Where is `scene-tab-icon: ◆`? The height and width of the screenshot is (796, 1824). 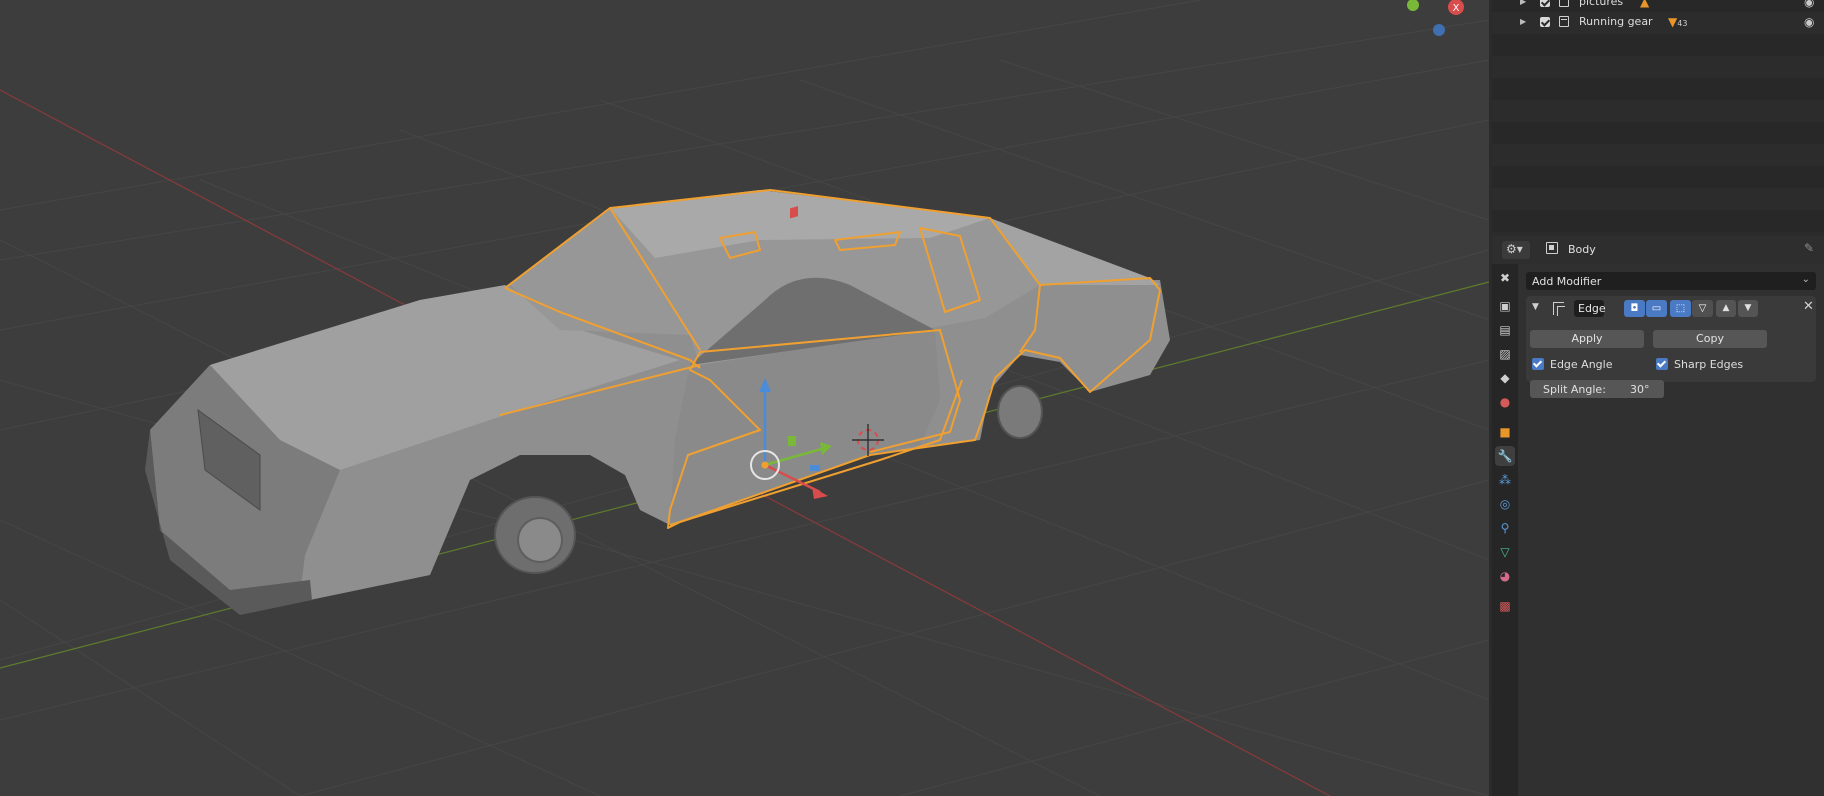
scene-tab-icon: ◆ is located at coordinates (1505, 378).